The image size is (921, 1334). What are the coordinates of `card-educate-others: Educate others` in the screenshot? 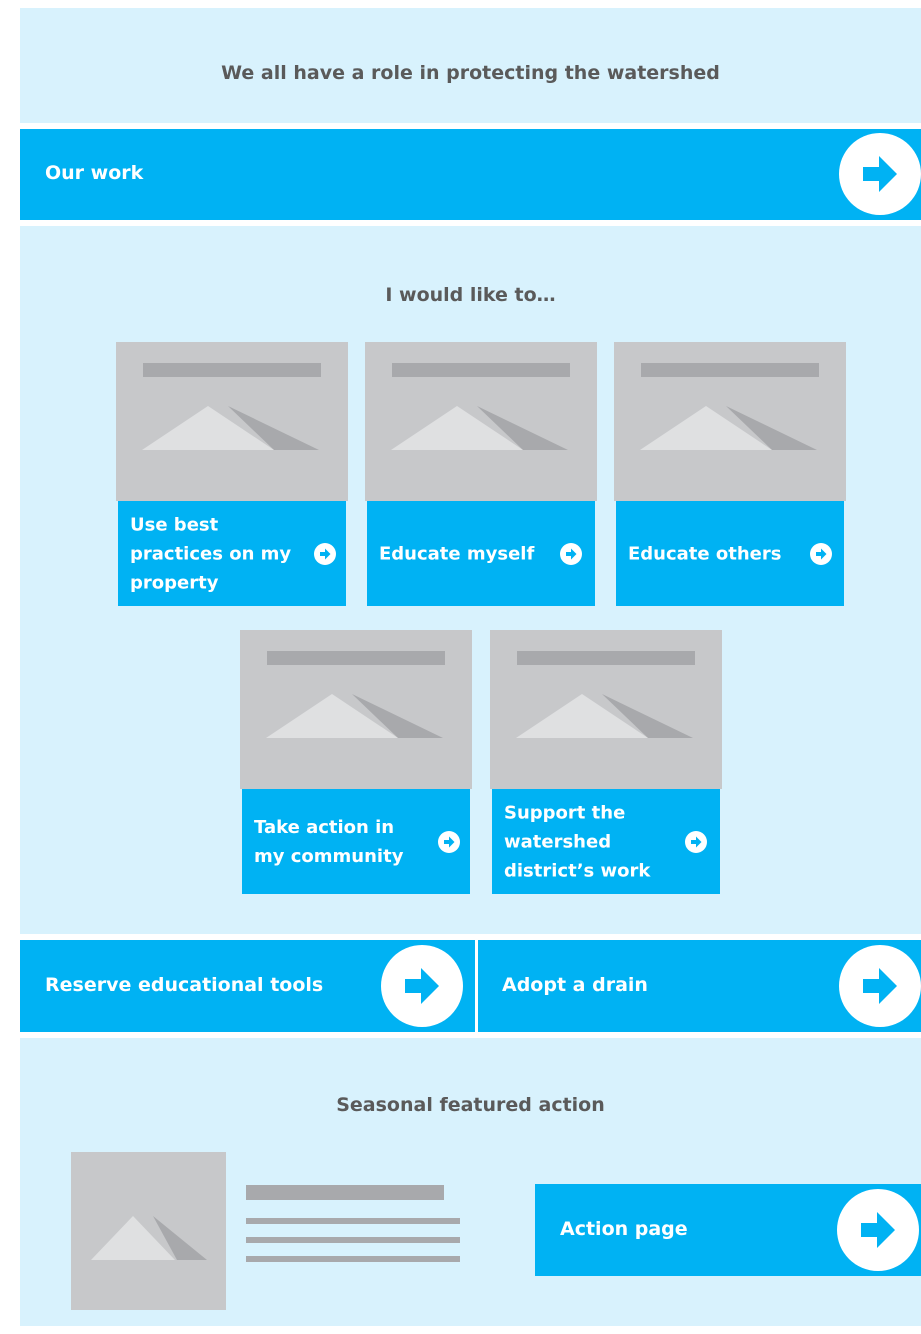 It's located at (730, 474).